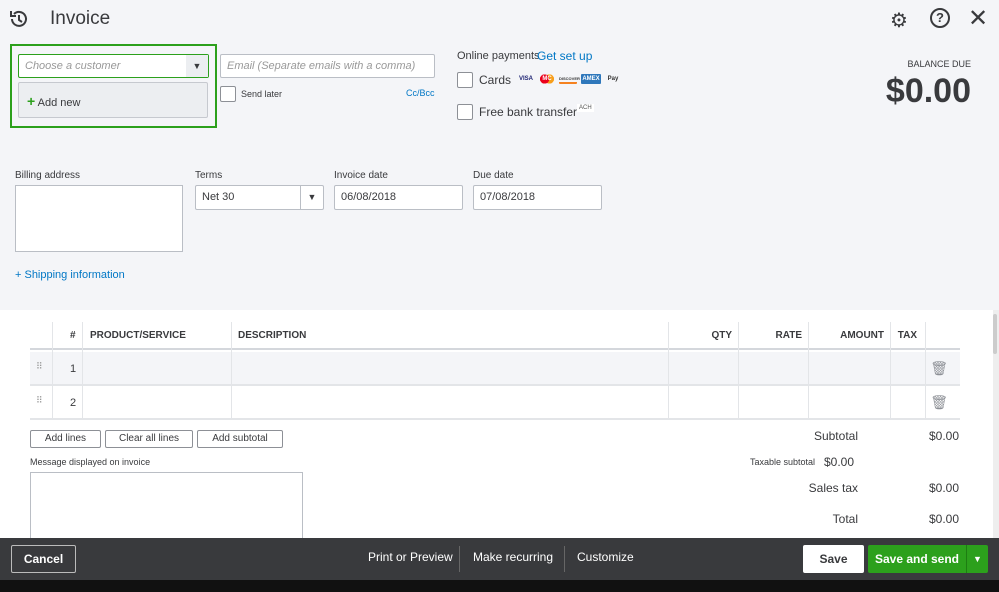 Image resolution: width=999 pixels, height=592 pixels. Describe the element at coordinates (839, 462) in the screenshot. I see `taxable-subtotal-value: $0.00` at that location.